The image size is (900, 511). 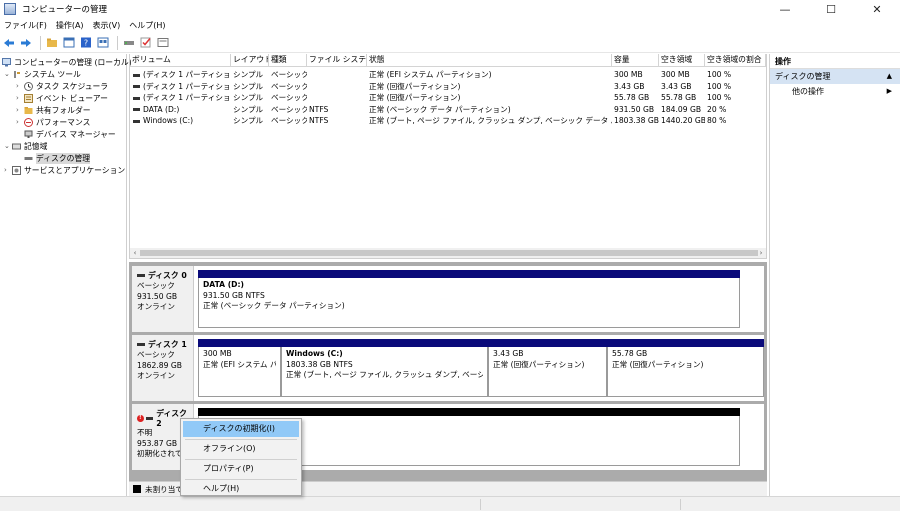 I want to click on properties-icon, so click(x=69, y=43).